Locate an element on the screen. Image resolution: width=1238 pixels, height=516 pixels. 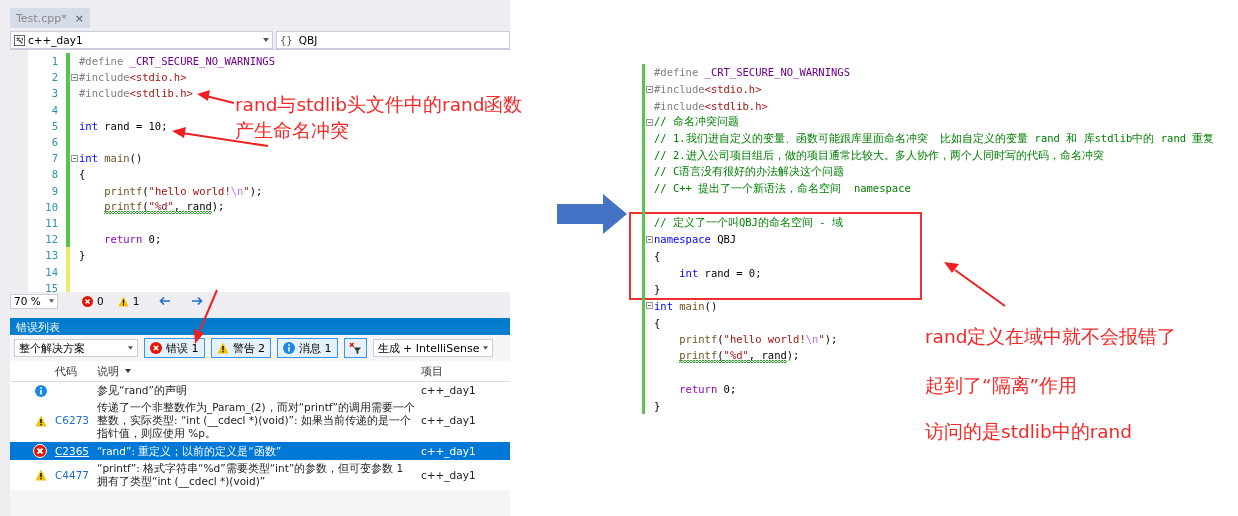
code-line: // 定义了一个叫QBJ的命名空间 - 域 is located at coordinates (748, 222).